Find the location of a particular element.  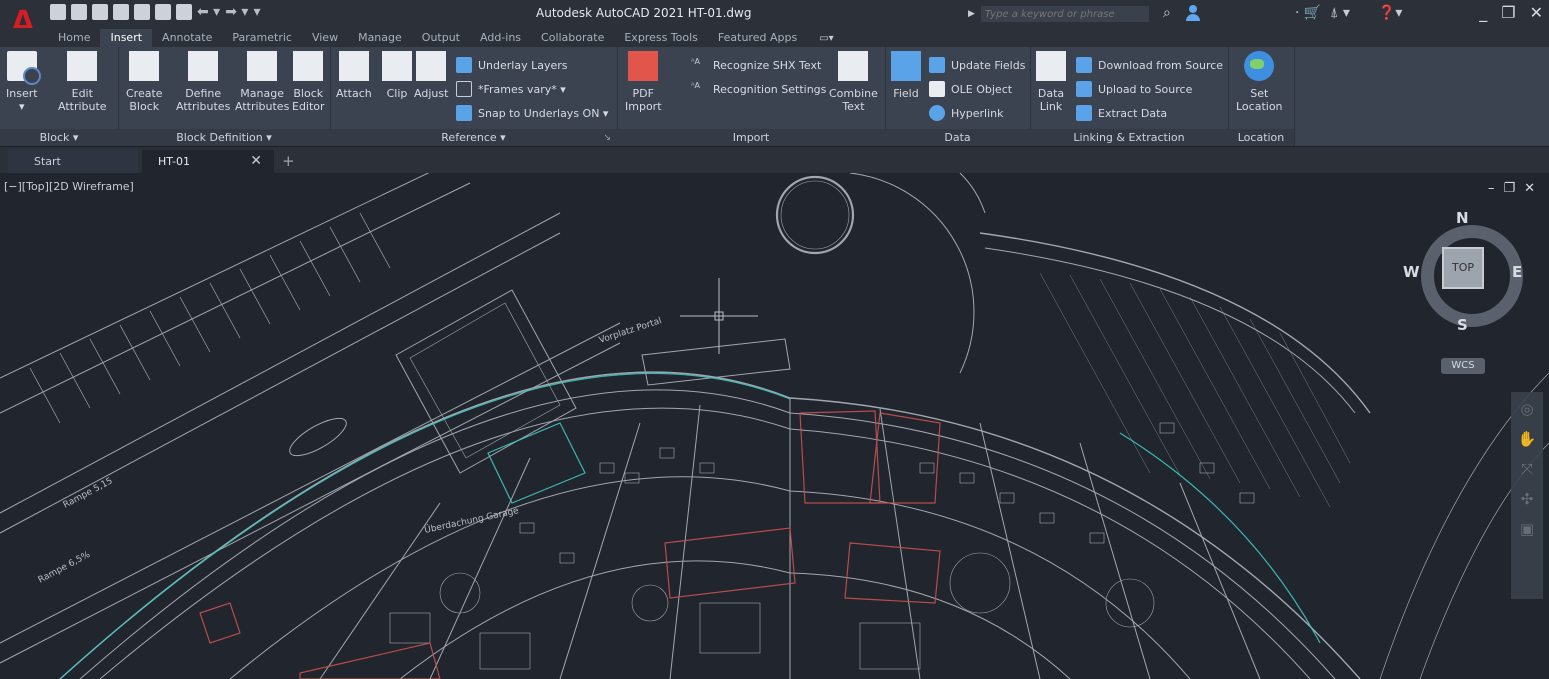

set-location-button: Set Location is located at coordinates (1259, 82).